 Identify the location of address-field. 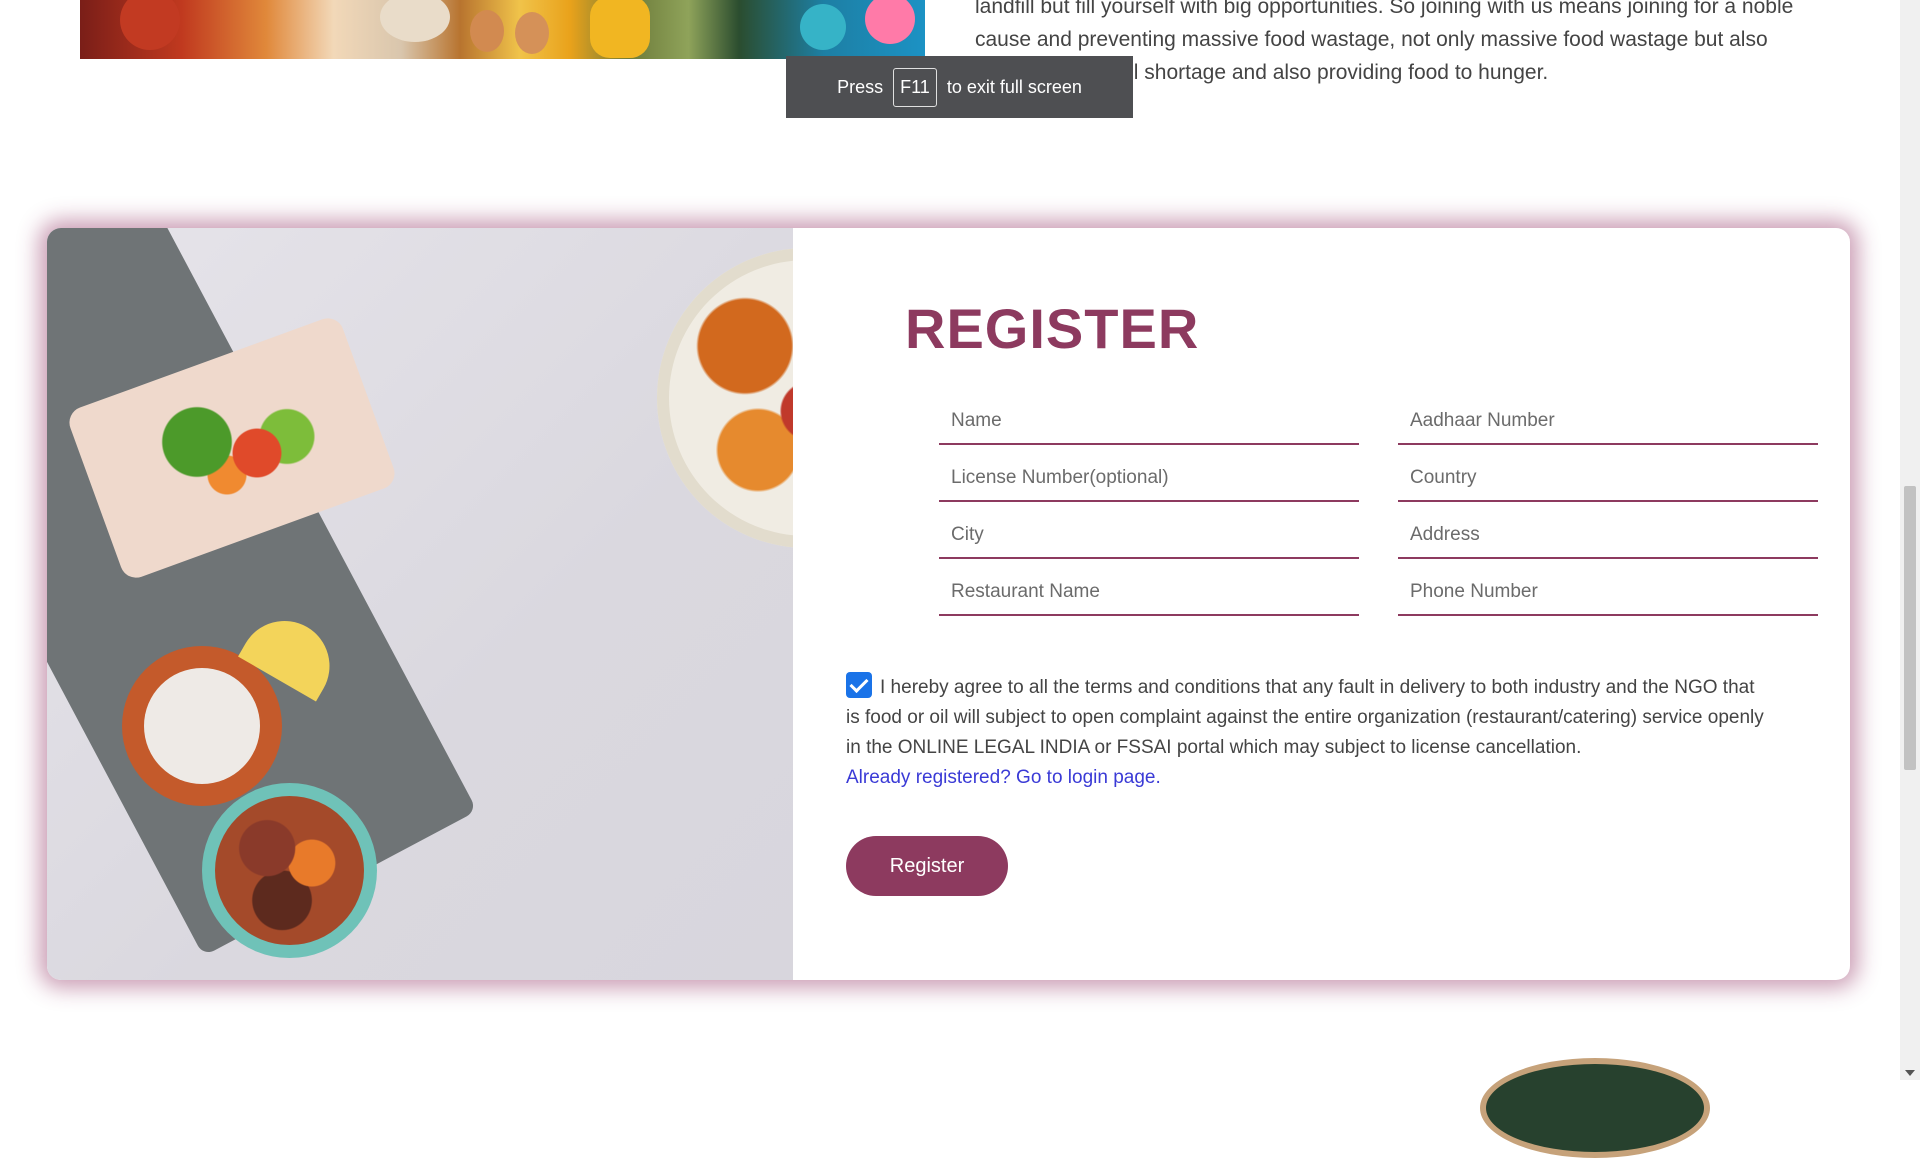
(1608, 536).